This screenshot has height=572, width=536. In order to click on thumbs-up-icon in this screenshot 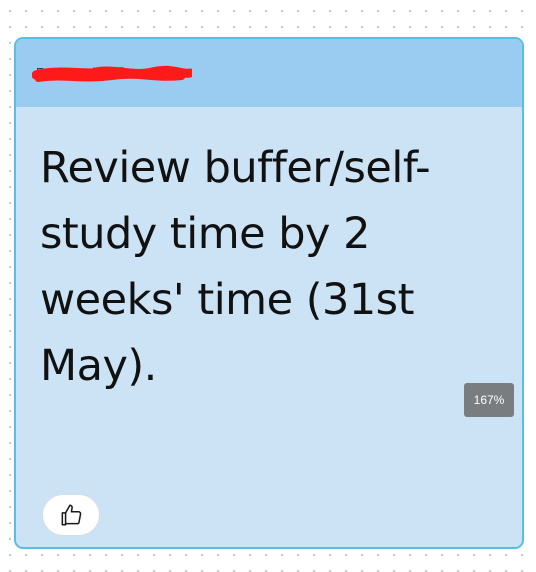, I will do `click(71, 515)`.